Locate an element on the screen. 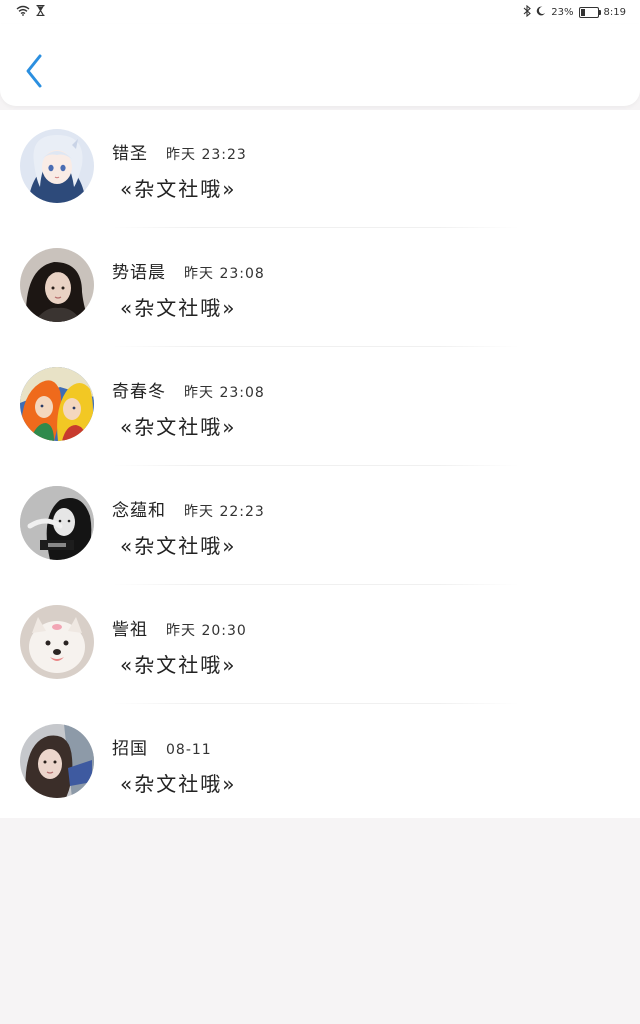 The height and width of the screenshot is (1024, 640). contact-name: 奇春冬 is located at coordinates (139, 392).